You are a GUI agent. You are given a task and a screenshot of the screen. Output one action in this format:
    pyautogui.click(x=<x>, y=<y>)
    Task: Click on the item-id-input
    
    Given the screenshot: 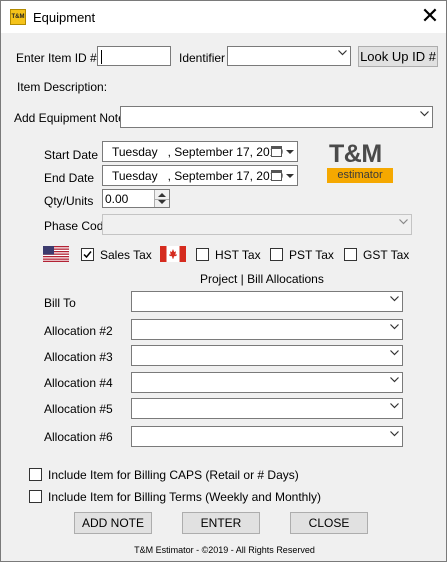 What is the action you would take?
    pyautogui.click(x=134, y=56)
    